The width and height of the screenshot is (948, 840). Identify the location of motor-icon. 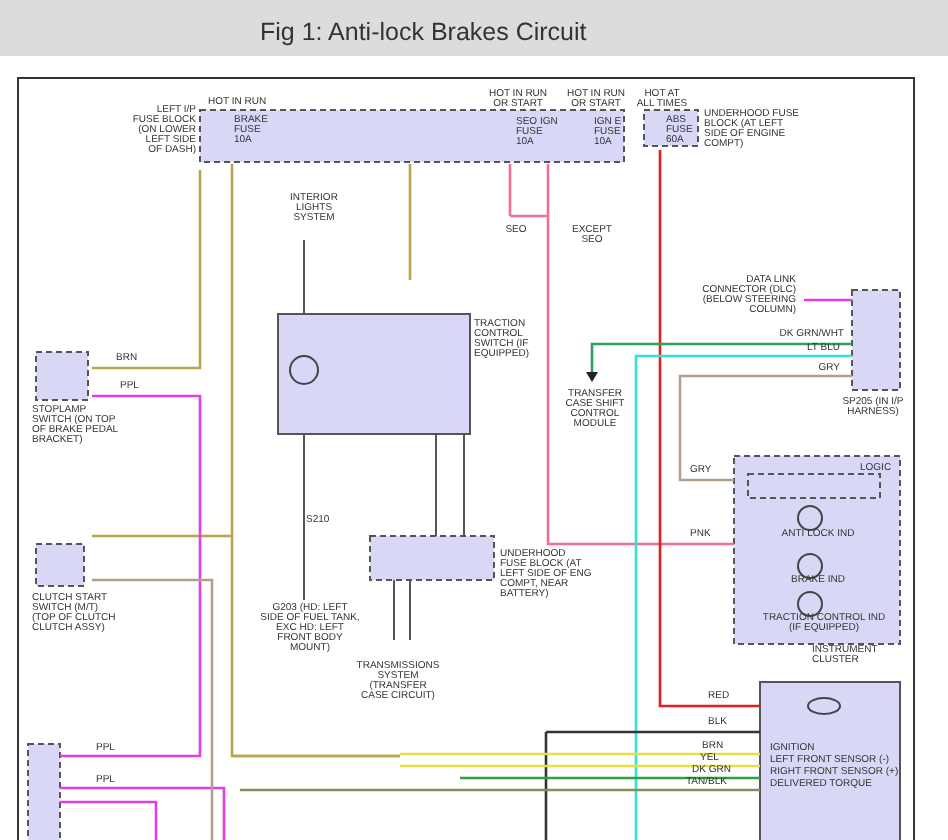
(824, 706).